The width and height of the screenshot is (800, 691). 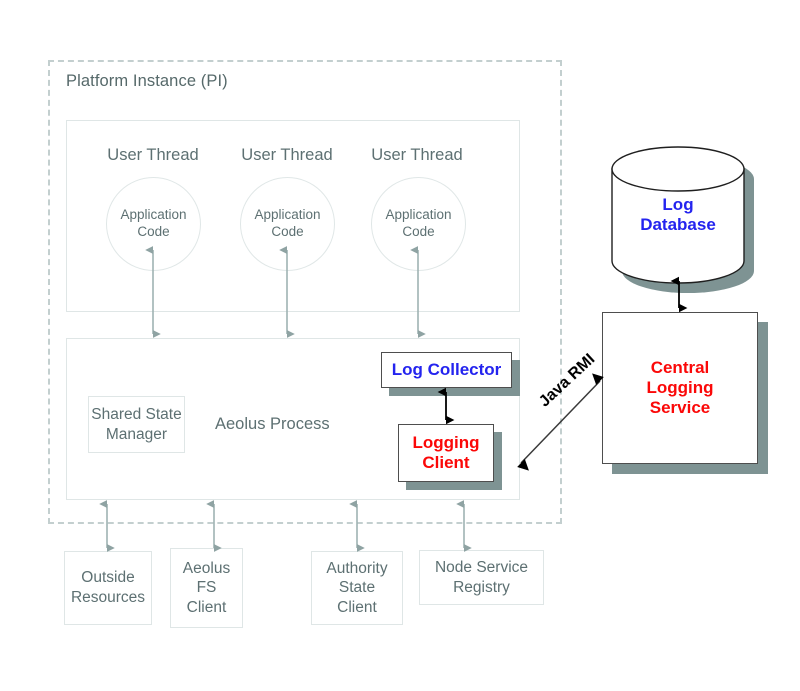 I want to click on log-collector-label: Log Collector, so click(x=446, y=370).